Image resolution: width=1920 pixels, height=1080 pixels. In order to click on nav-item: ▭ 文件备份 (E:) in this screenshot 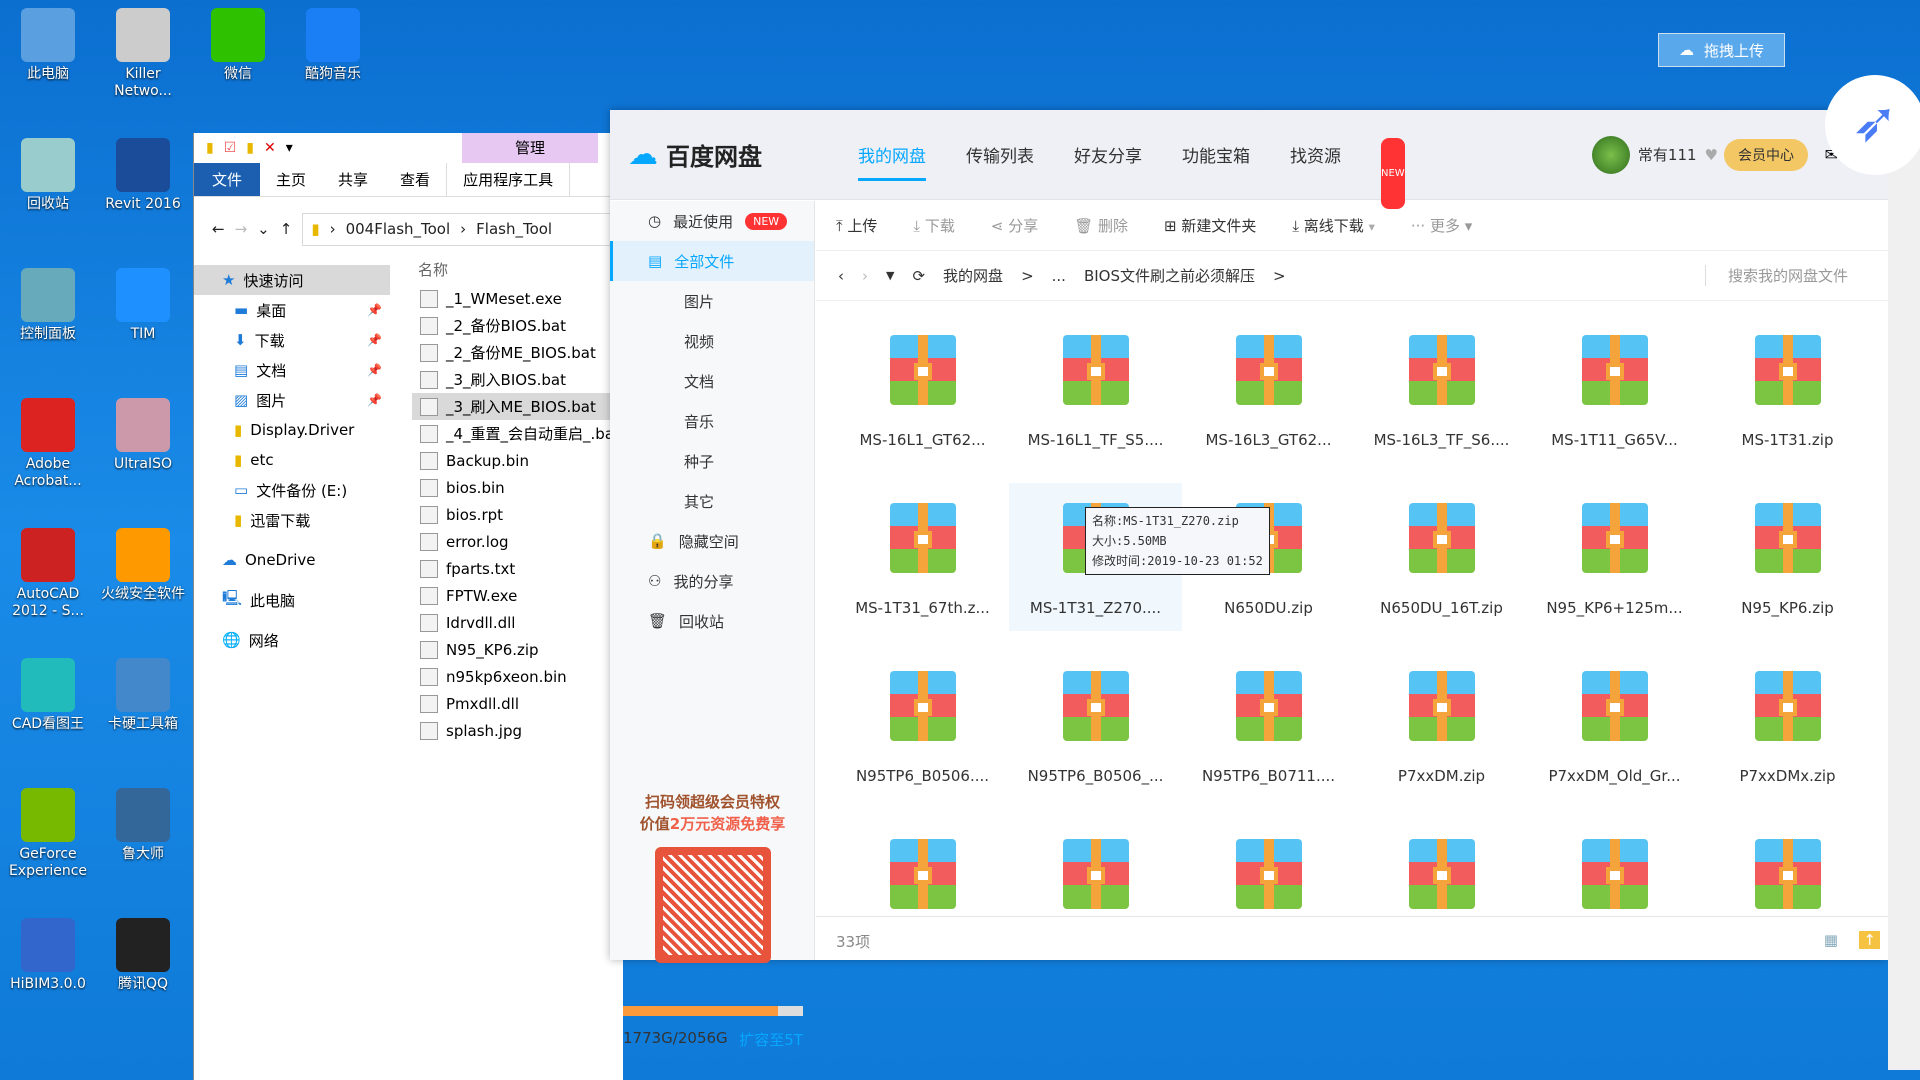, I will do `click(292, 490)`.